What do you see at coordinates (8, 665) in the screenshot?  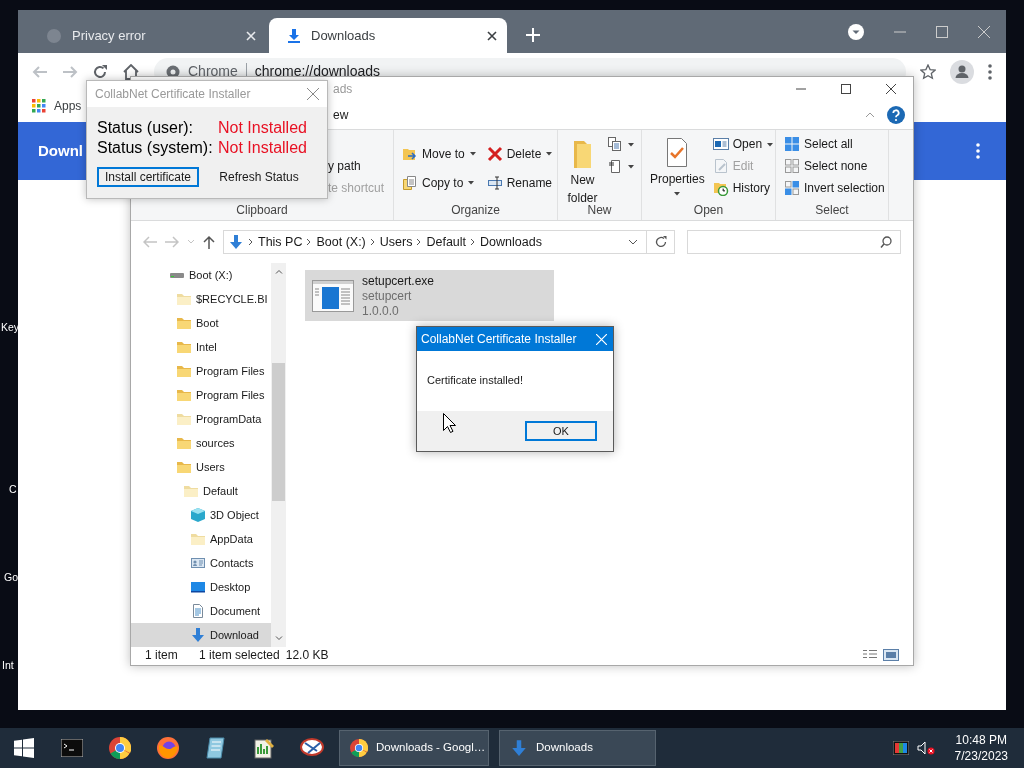 I see `desktop-icon-label: Int` at bounding box center [8, 665].